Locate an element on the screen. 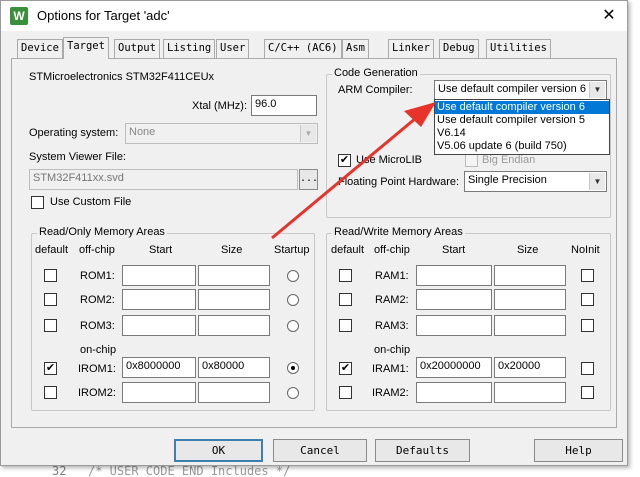  iram2-label: IRAM2: is located at coordinates (390, 393).